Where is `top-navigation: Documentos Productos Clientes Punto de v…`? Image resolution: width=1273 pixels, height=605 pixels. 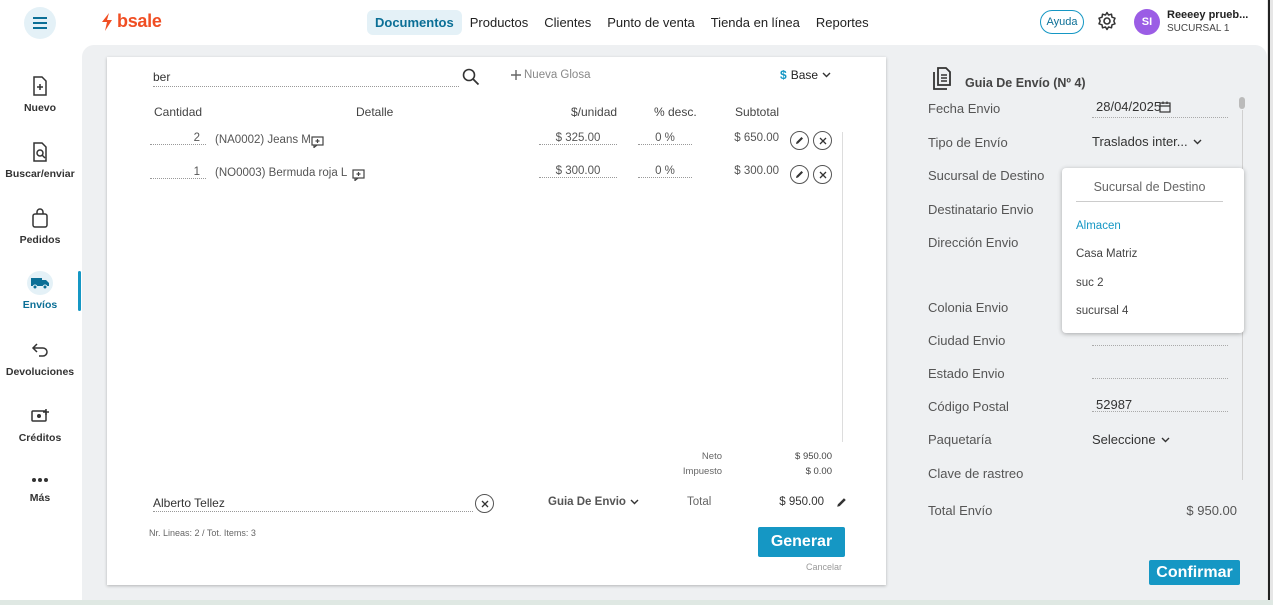 top-navigation: Documentos Productos Clientes Punto de v… is located at coordinates (622, 22).